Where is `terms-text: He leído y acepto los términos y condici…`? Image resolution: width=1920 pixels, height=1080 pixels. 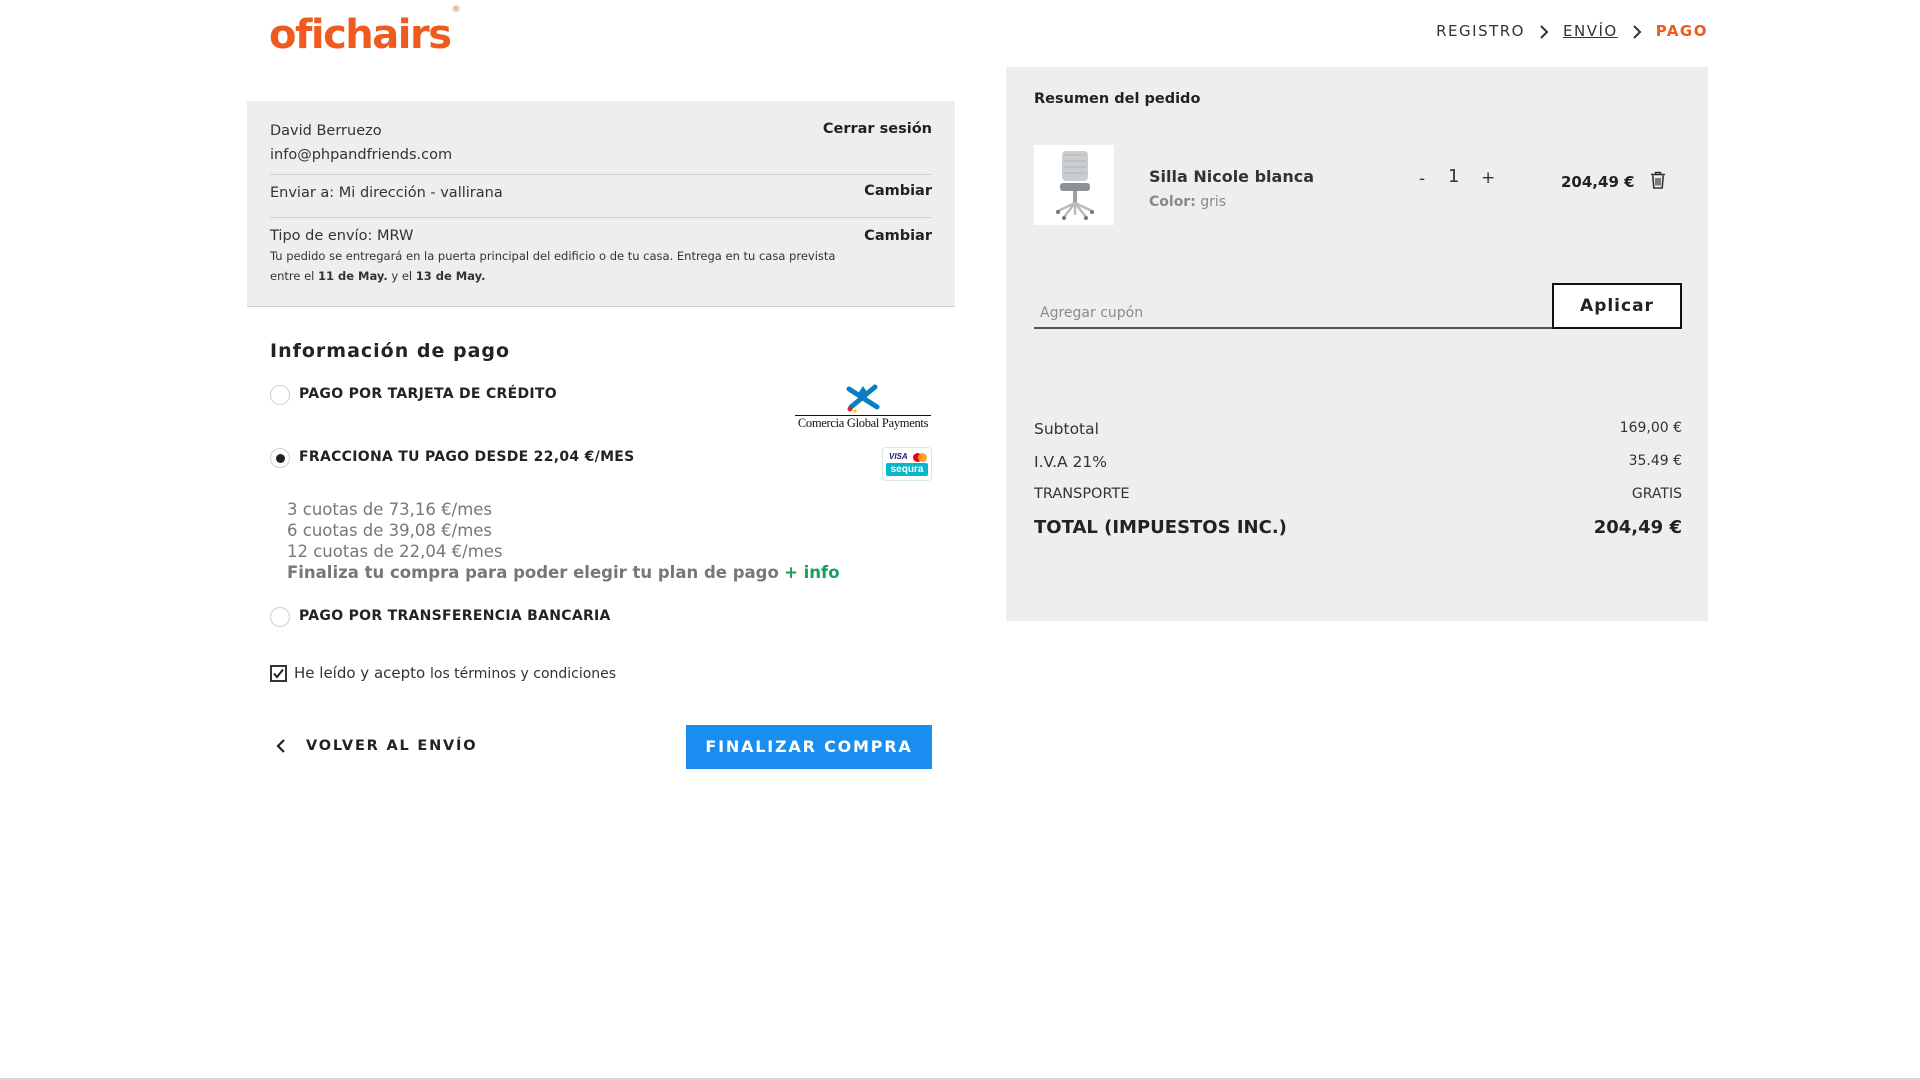
terms-text: He leído y acepto los términos y condici… is located at coordinates (455, 673).